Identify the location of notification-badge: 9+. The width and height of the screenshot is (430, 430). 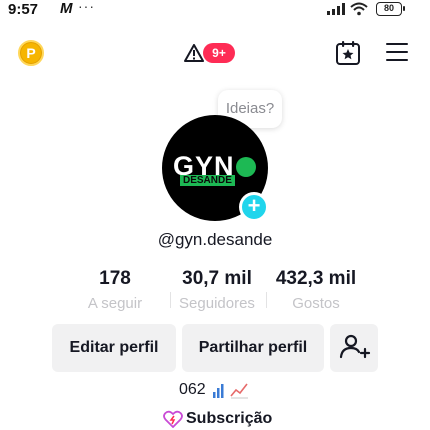
(219, 53).